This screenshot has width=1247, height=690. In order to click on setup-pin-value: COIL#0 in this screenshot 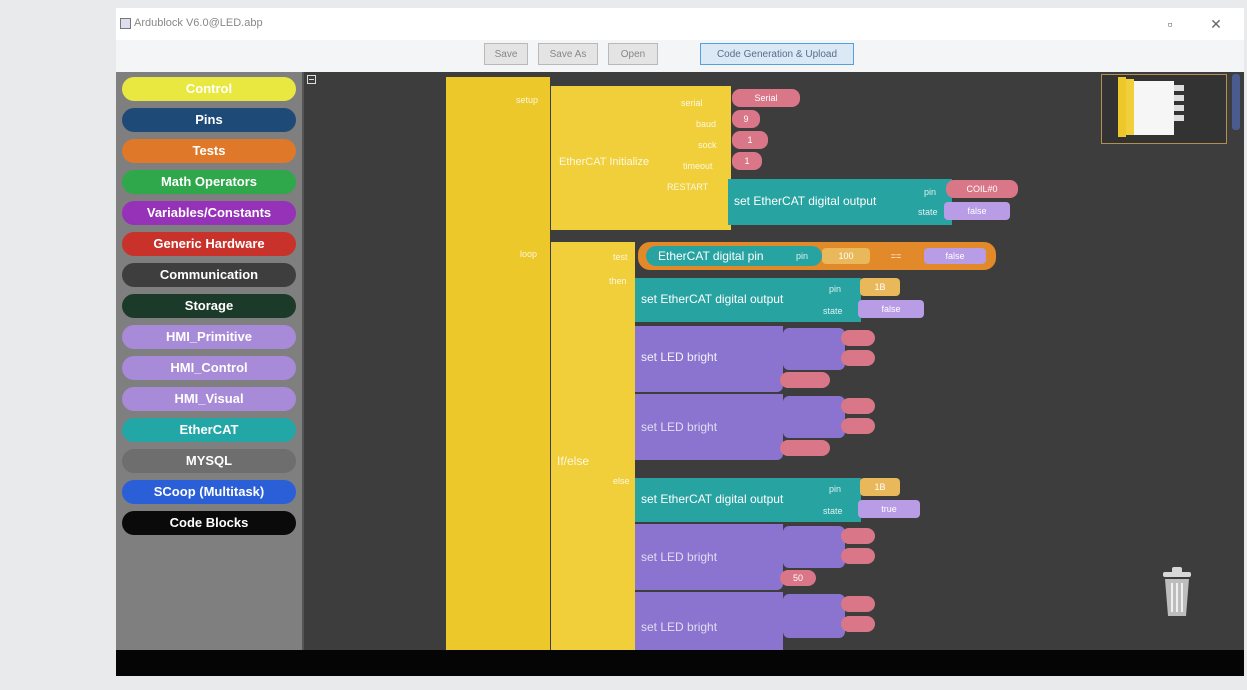, I will do `click(982, 189)`.